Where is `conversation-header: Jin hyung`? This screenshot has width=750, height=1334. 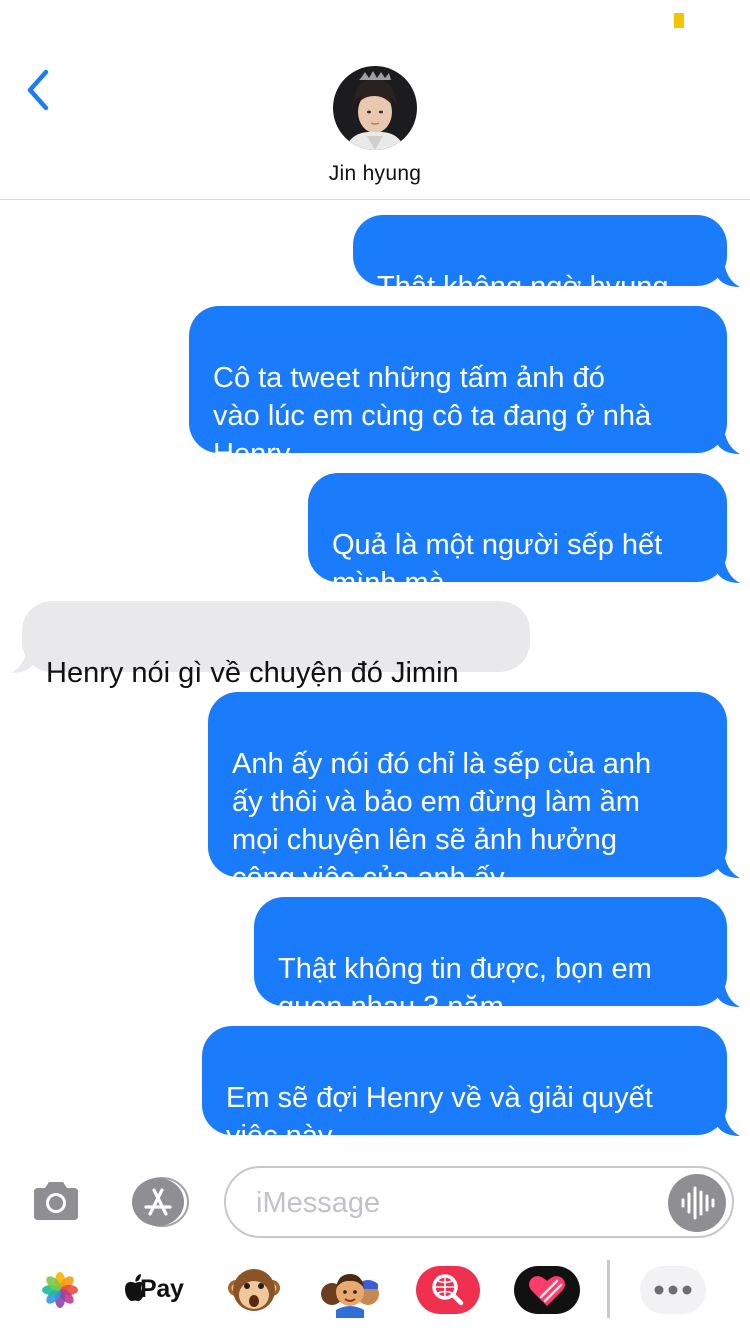 conversation-header: Jin hyung is located at coordinates (375, 120).